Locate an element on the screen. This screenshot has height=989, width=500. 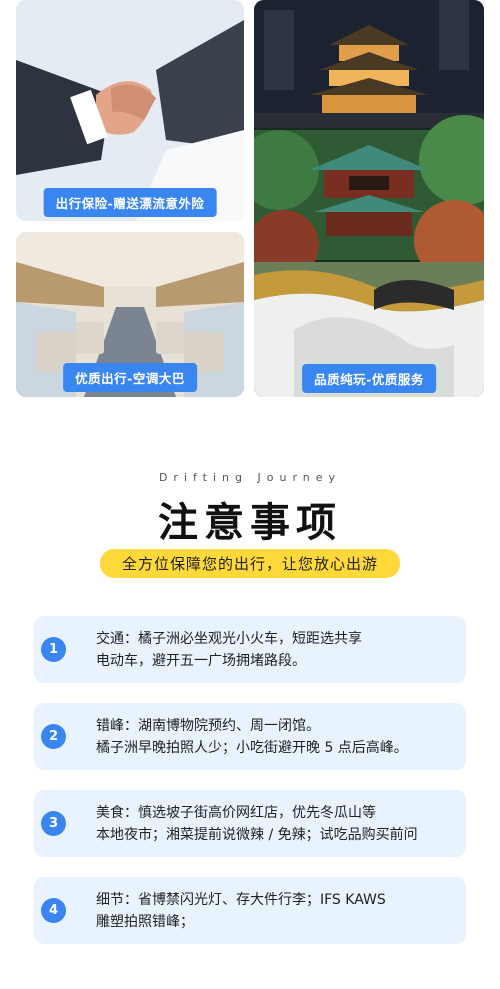
bus-photo: 优质出行-空调大巴 is located at coordinates (130, 314).